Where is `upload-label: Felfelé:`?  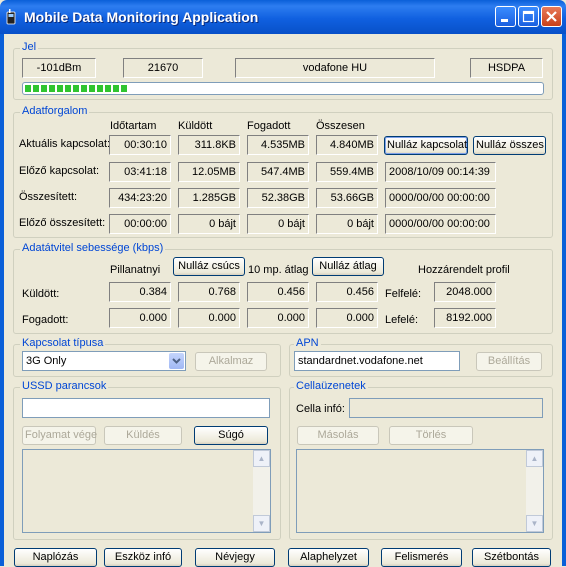
upload-label: Felfelé: is located at coordinates (403, 294).